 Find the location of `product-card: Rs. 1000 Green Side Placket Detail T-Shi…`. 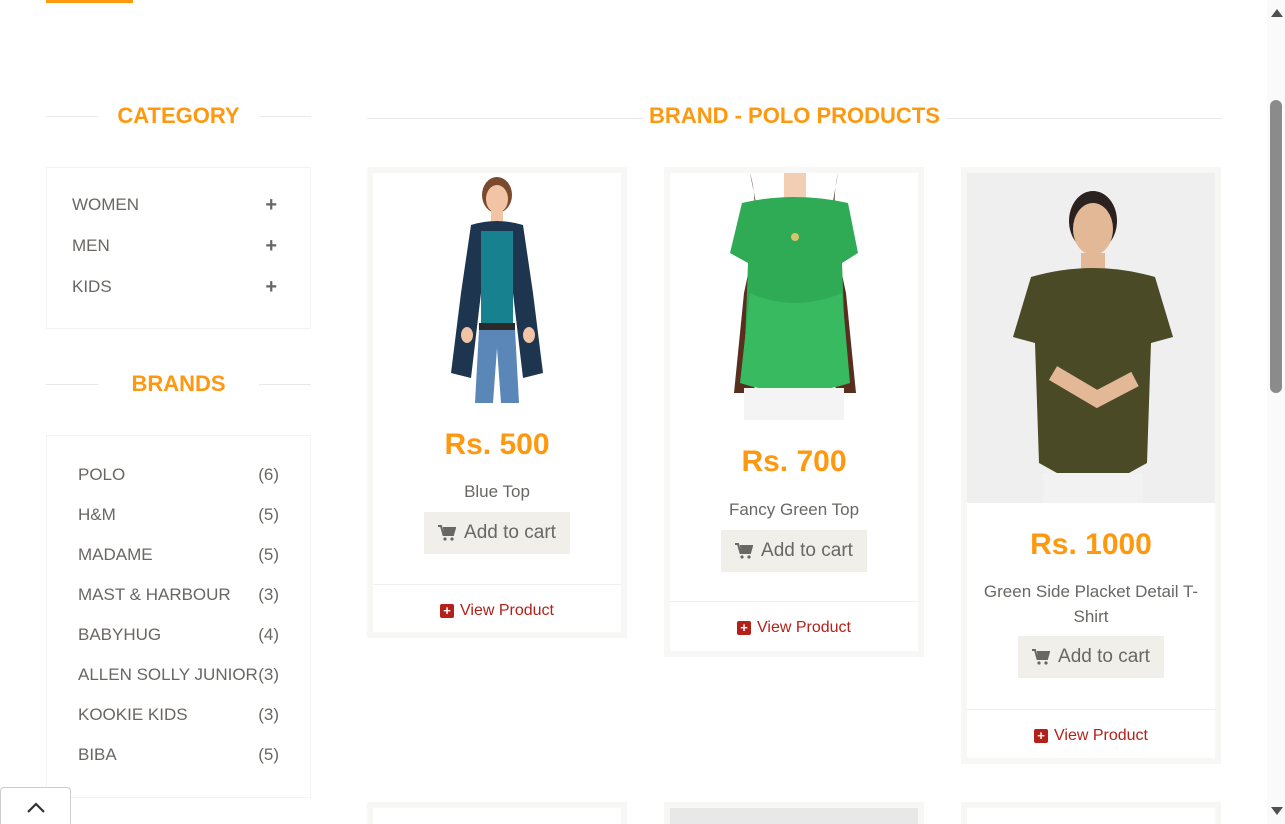

product-card: Rs. 1000 Green Side Placket Detail T-Shi… is located at coordinates (1091, 465).